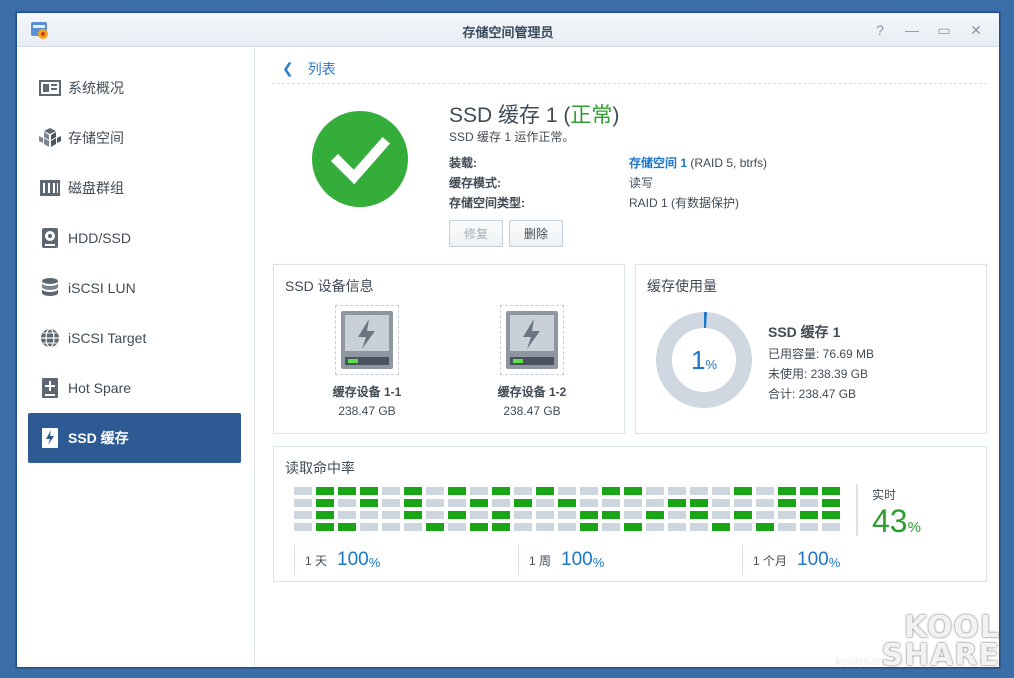  I want to click on ssd-device-1: 缓存设备 1-1 238.47 GB, so click(367, 361).